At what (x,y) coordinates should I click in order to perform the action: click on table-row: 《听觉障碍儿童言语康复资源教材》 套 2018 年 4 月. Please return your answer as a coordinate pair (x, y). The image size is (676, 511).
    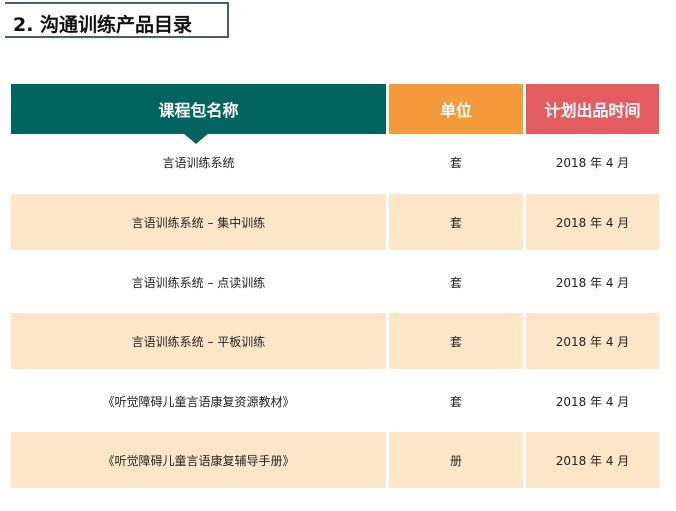
    Looking at the image, I should click on (335, 401).